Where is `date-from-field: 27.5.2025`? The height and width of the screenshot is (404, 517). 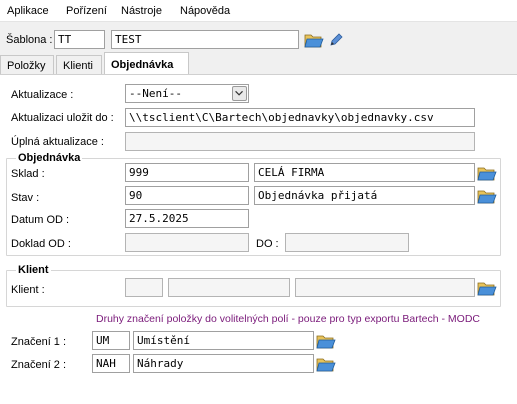
date-from-field: 27.5.2025 is located at coordinates (187, 218).